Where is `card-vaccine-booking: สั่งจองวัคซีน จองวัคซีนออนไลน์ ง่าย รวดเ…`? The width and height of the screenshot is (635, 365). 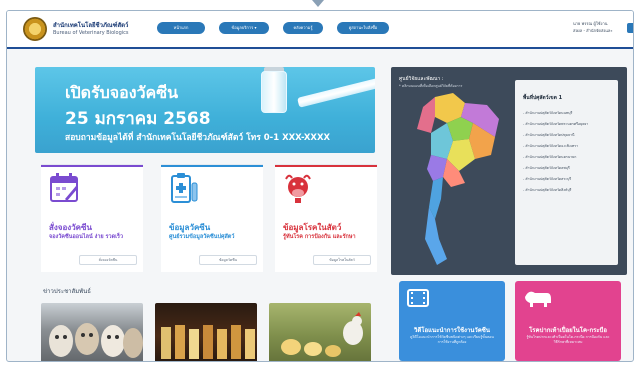
card-vaccine-booking: สั่งจองวัคซีน จองวัคซีนออนไลน์ ง่าย รวดเ… is located at coordinates (92, 218).